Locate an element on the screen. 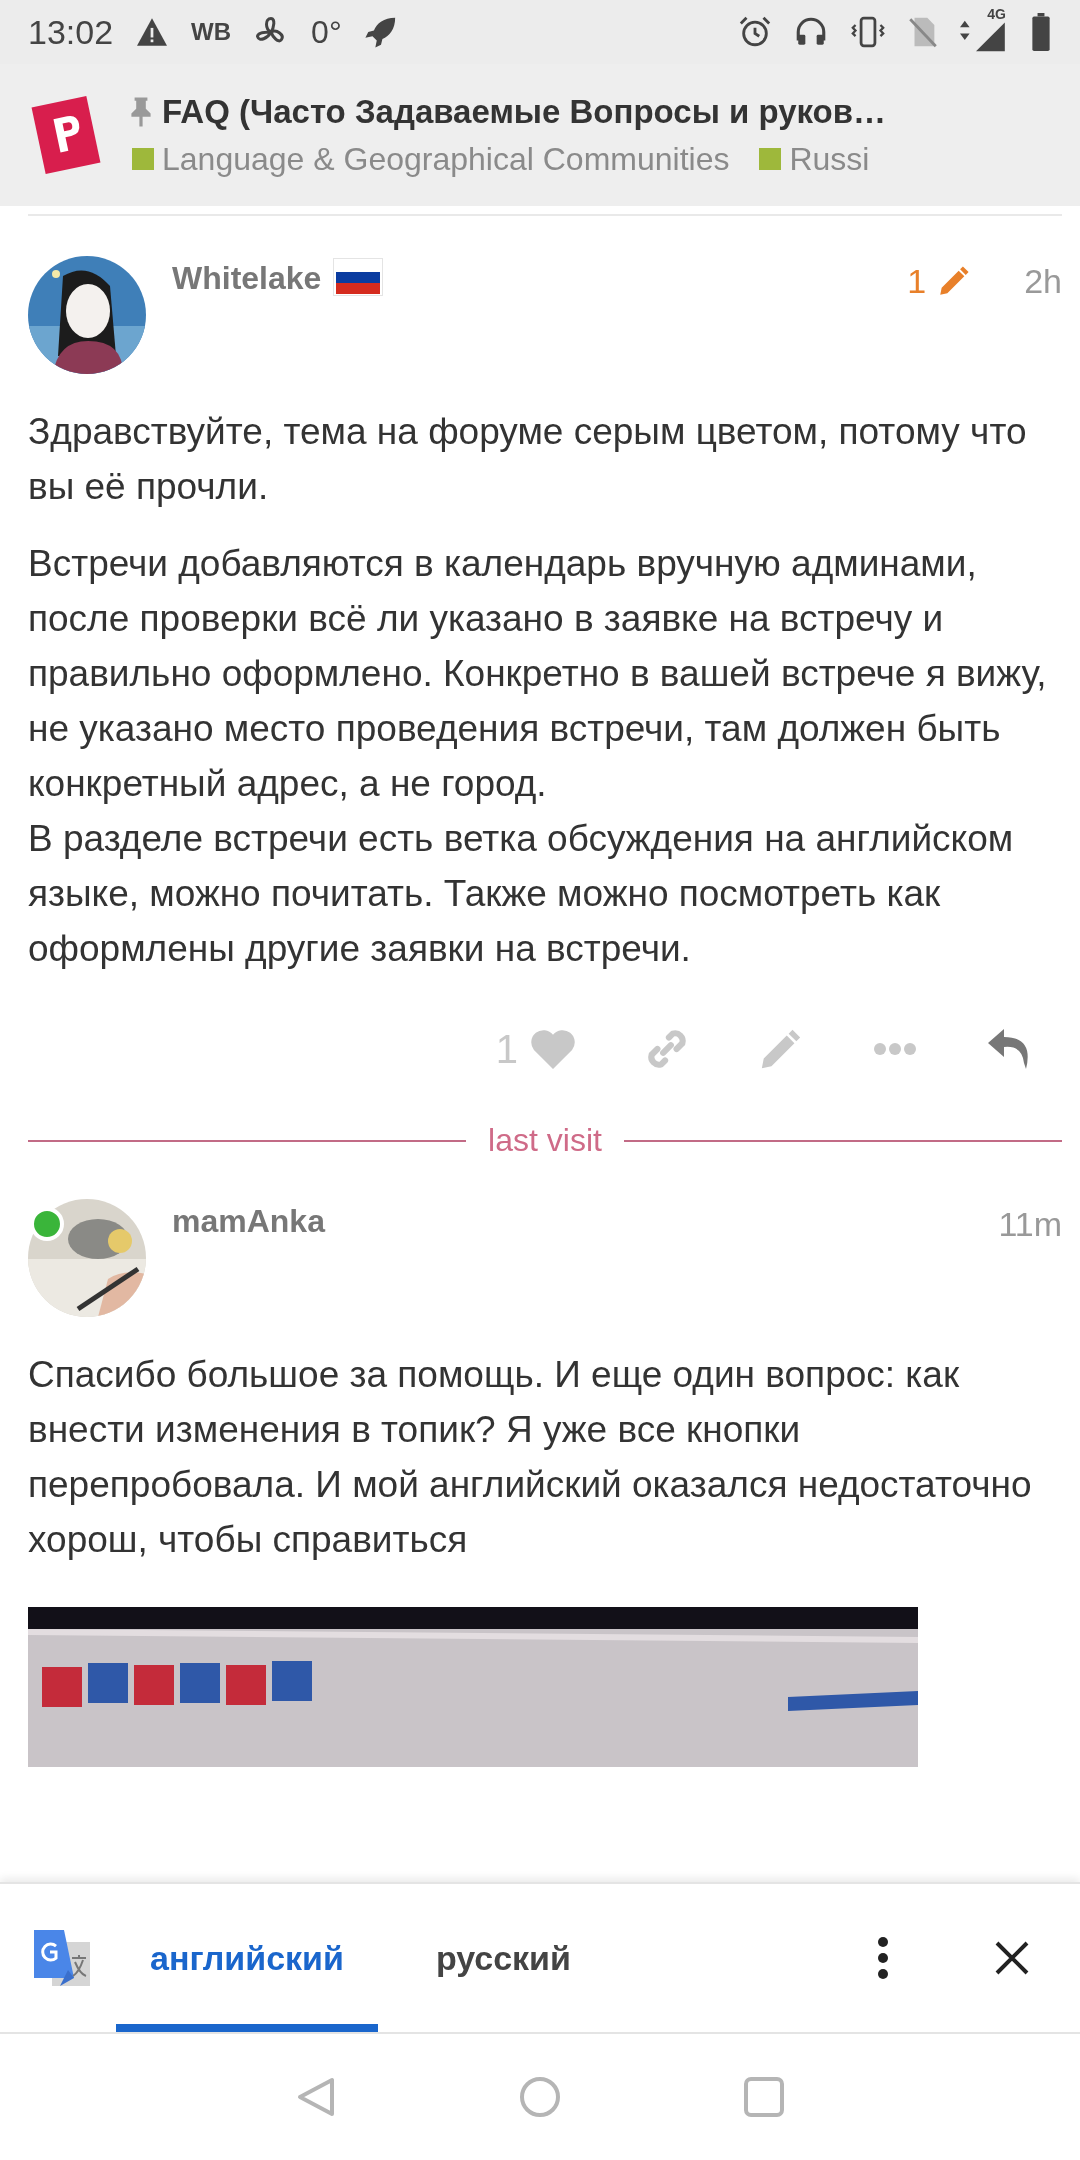 Image resolution: width=1080 pixels, height=2160 pixels. close-icon is located at coordinates (1012, 1958).